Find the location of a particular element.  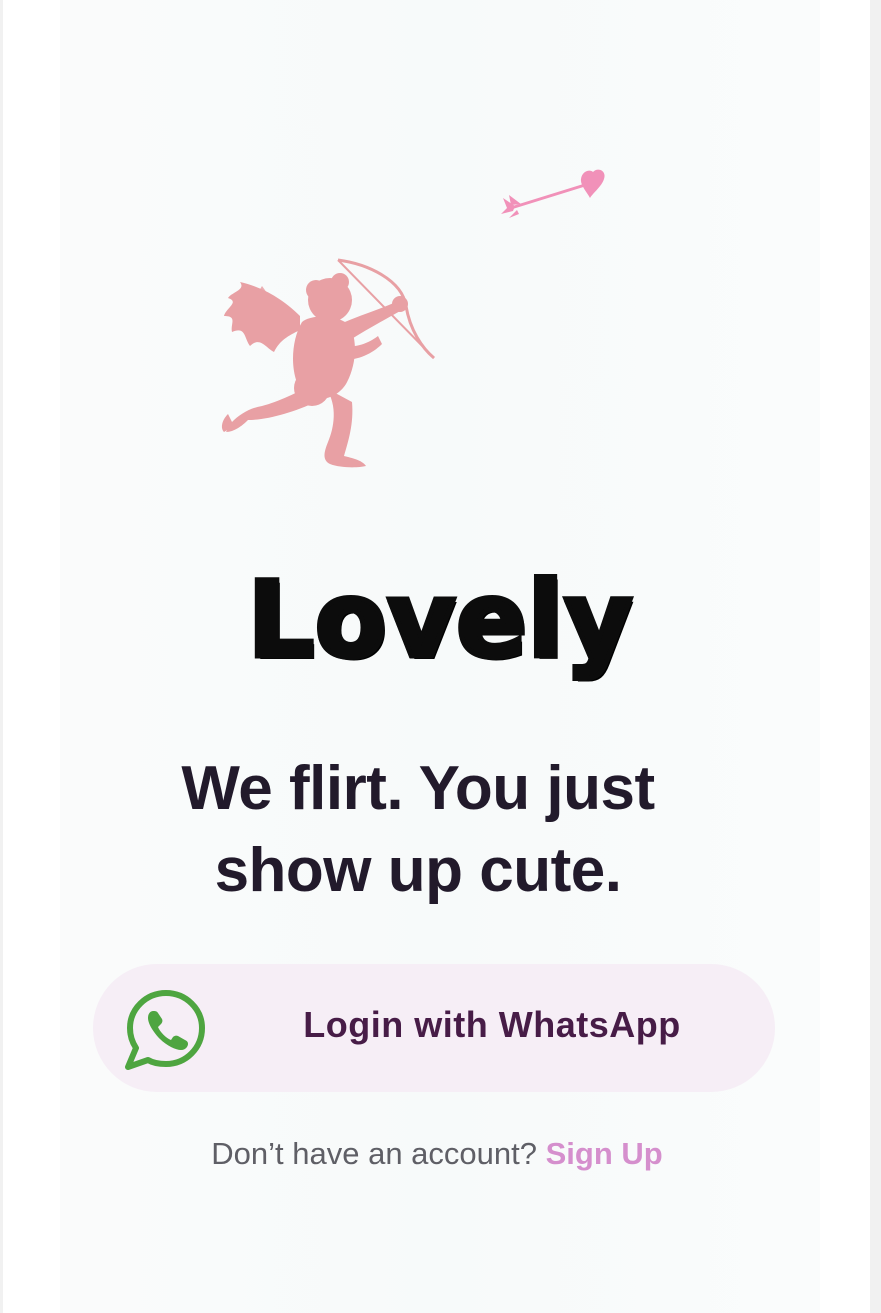

whatsapp-icon is located at coordinates (165, 1030).